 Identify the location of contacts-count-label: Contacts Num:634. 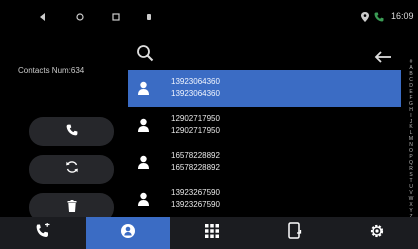
(51, 70).